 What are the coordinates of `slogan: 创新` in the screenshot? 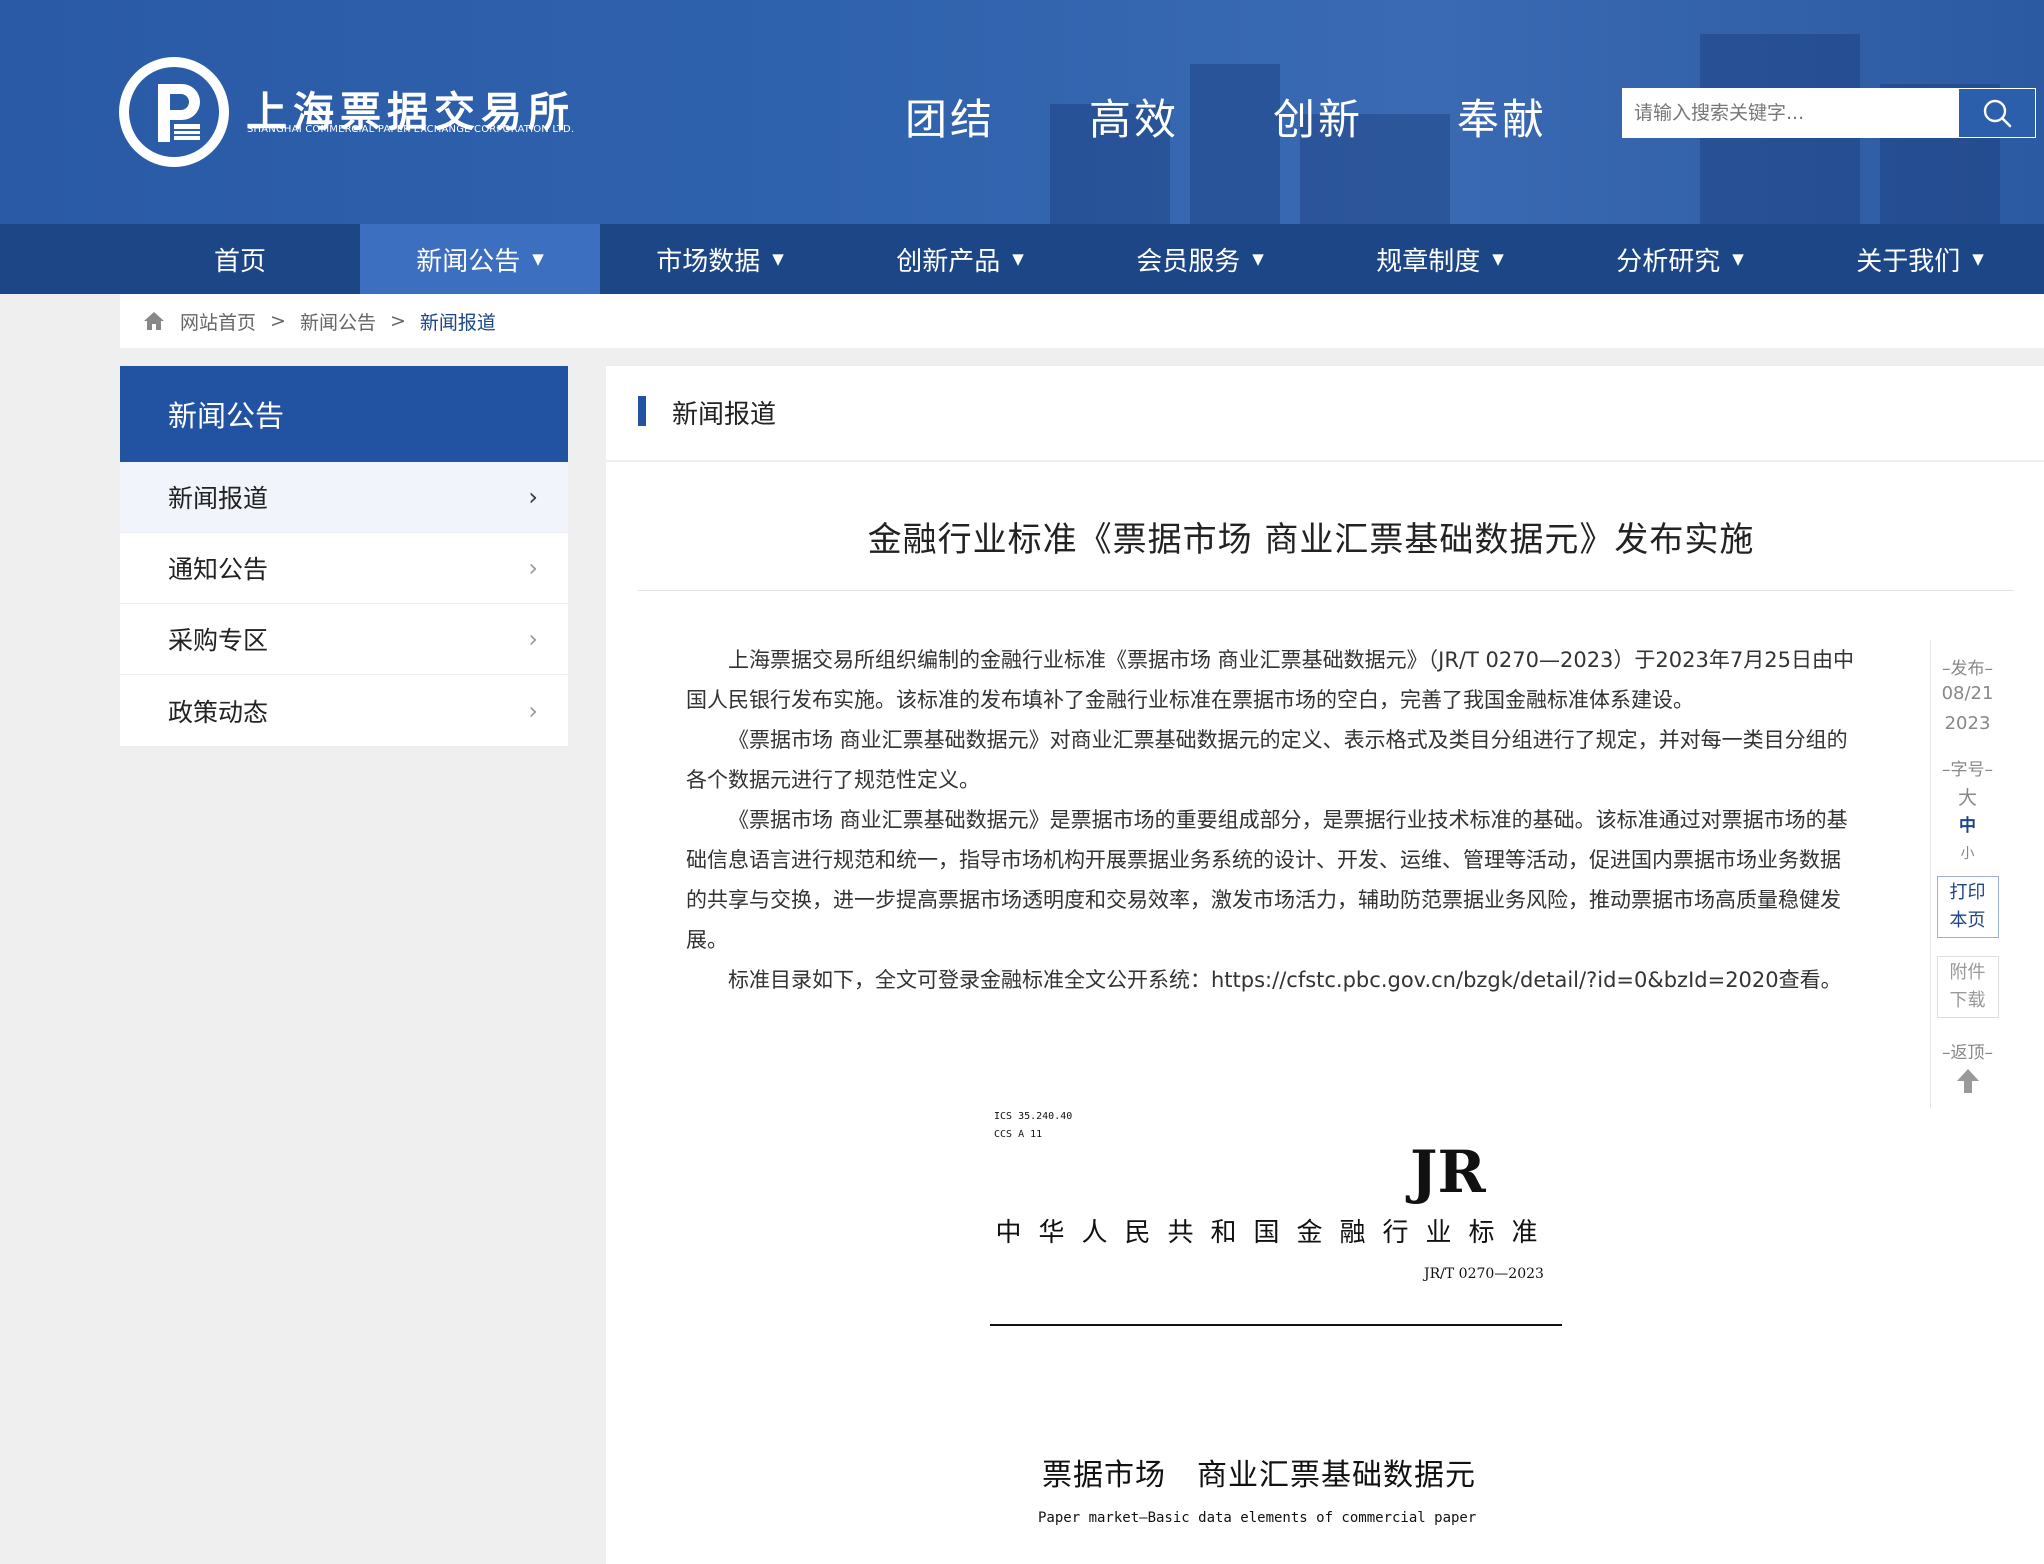 It's located at (1318, 119).